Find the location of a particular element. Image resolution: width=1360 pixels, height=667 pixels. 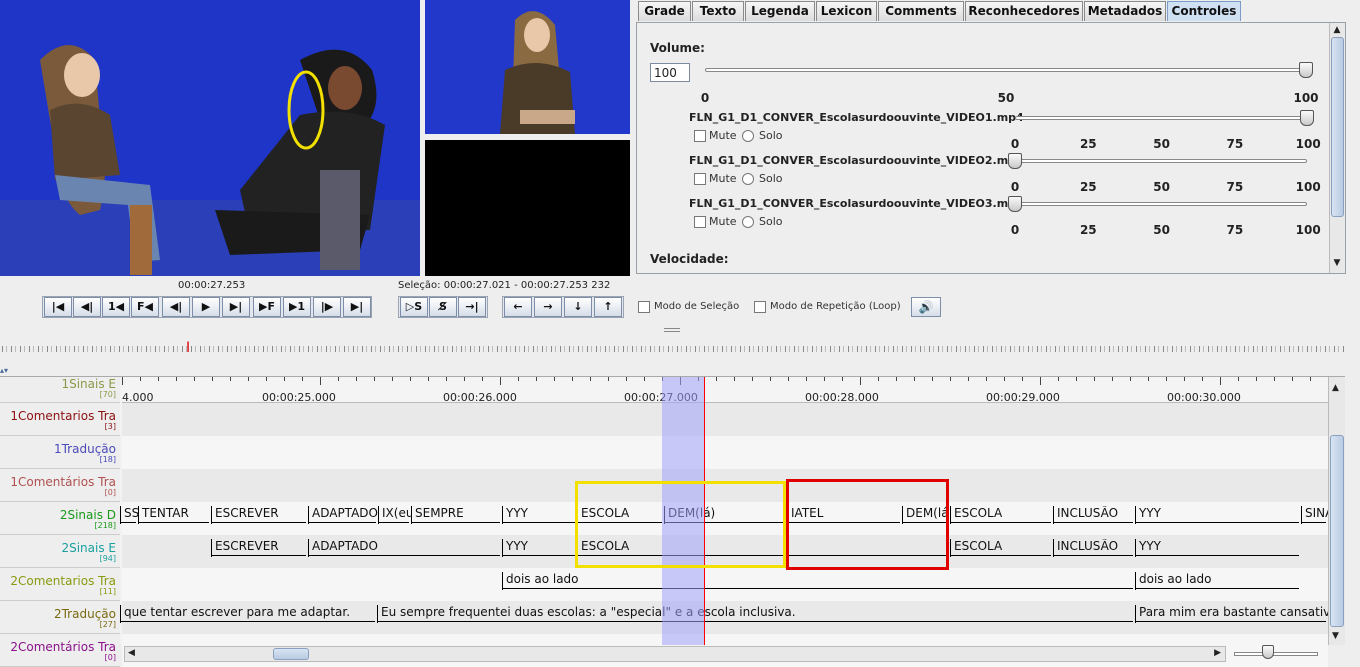

timeline-hscrollbar: ◀ ▶ is located at coordinates (675, 654).